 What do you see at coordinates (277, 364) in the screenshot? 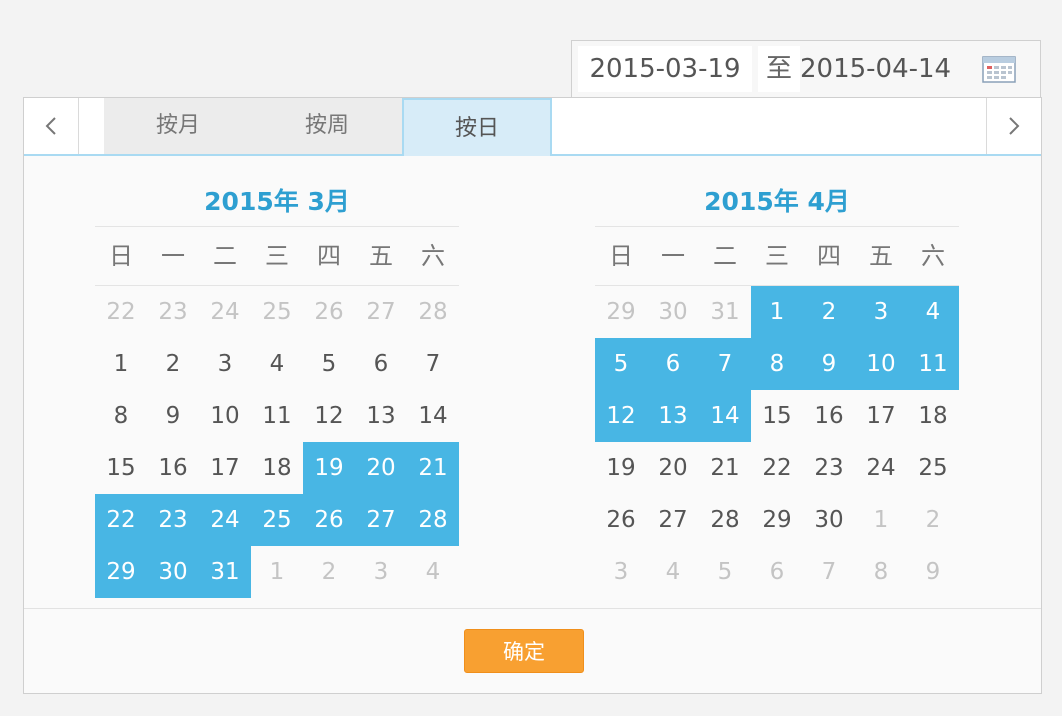
I see `day-cell: 4` at bounding box center [277, 364].